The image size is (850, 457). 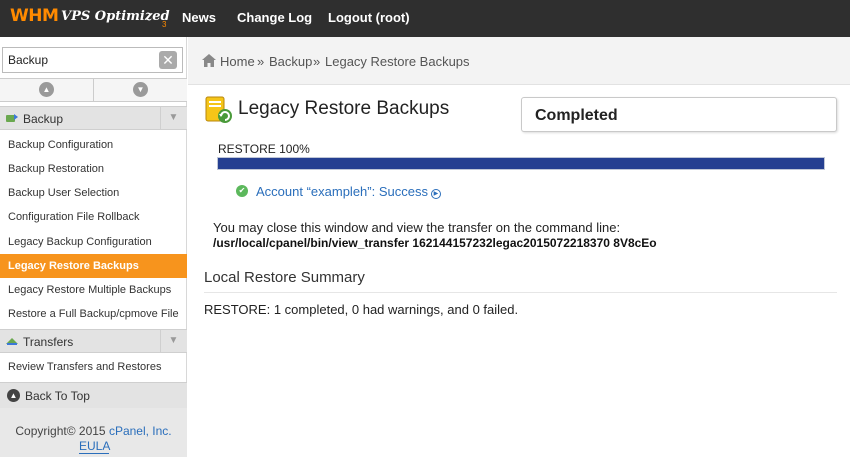 What do you see at coordinates (93, 314) in the screenshot?
I see `sidebar-item-restore-full-backup: Restore a Full Backup/cpmove File` at bounding box center [93, 314].